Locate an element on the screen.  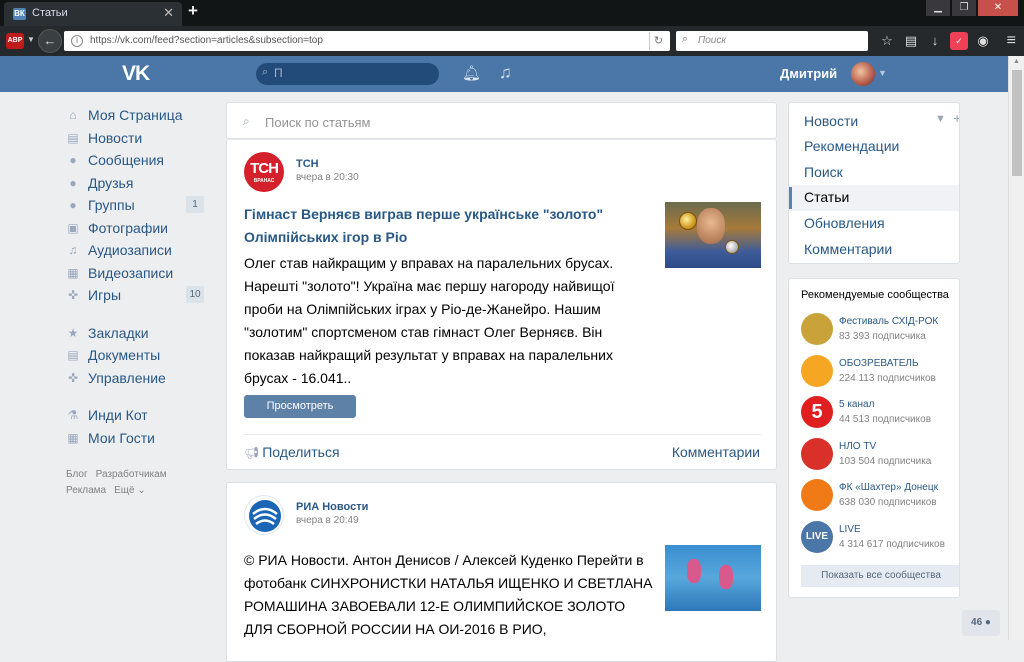
filter-icon: ▼ is located at coordinates (940, 119).